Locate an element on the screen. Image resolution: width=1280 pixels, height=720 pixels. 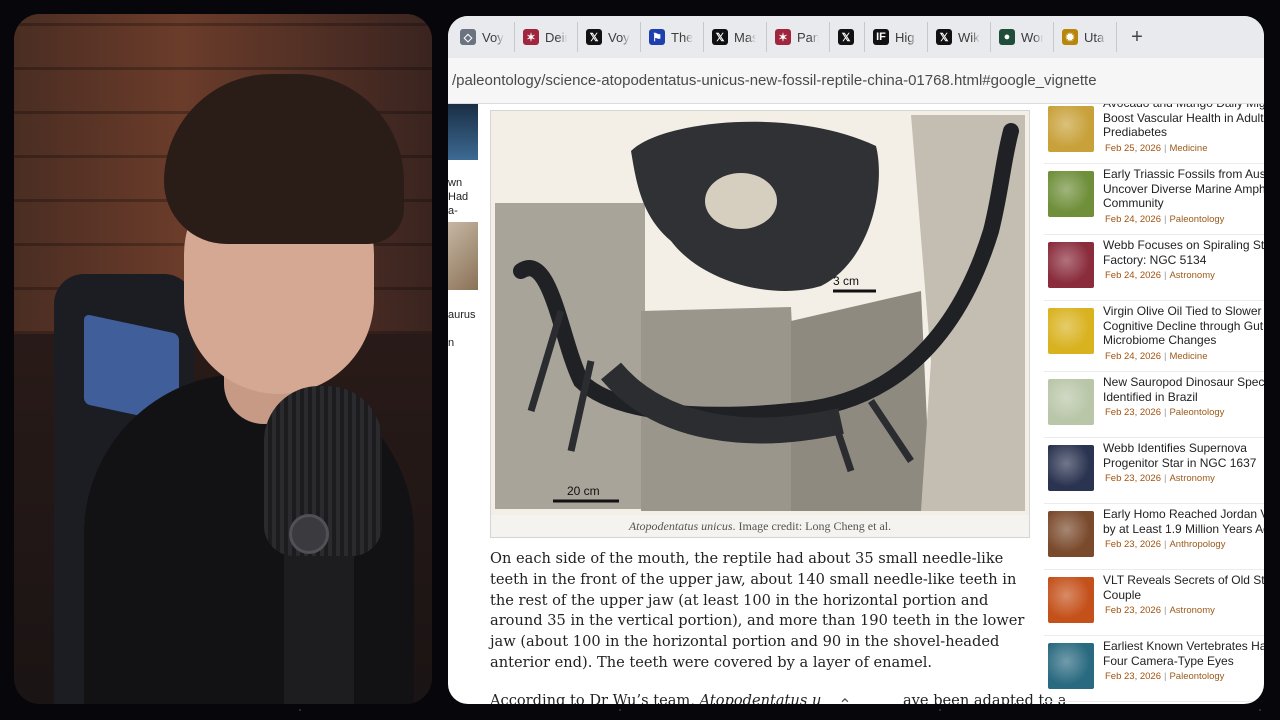
ifls-logo-icon: IF is located at coordinates (881, 37).